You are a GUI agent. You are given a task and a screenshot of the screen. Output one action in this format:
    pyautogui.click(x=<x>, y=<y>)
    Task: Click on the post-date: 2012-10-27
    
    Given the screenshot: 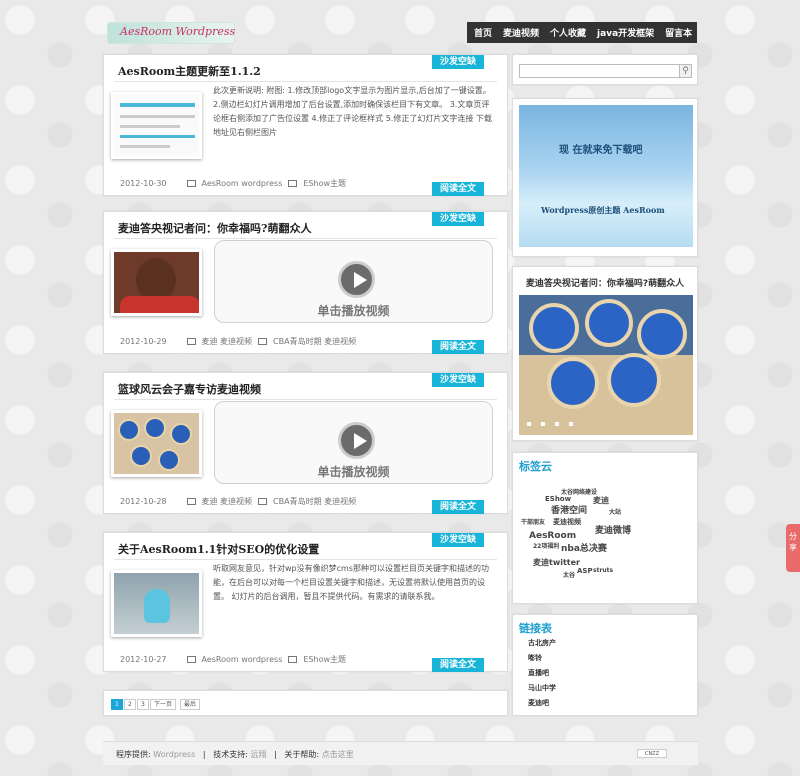 What is the action you would take?
    pyautogui.click(x=143, y=659)
    